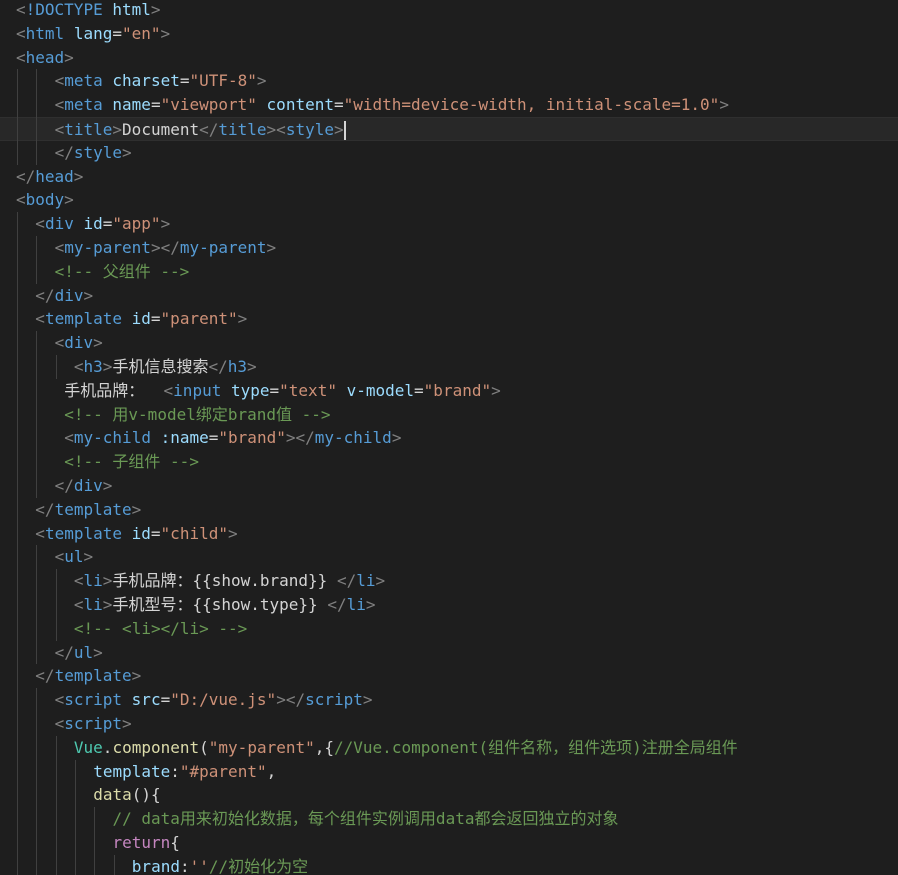  What do you see at coordinates (449, 343) in the screenshot?
I see `code-line: <div>` at bounding box center [449, 343].